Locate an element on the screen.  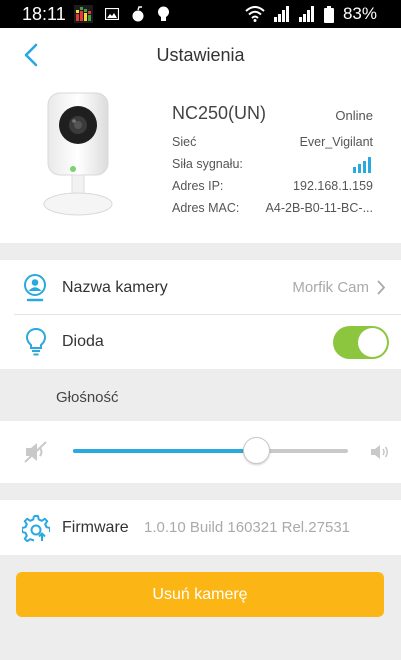
led-toggle is located at coordinates (361, 342).